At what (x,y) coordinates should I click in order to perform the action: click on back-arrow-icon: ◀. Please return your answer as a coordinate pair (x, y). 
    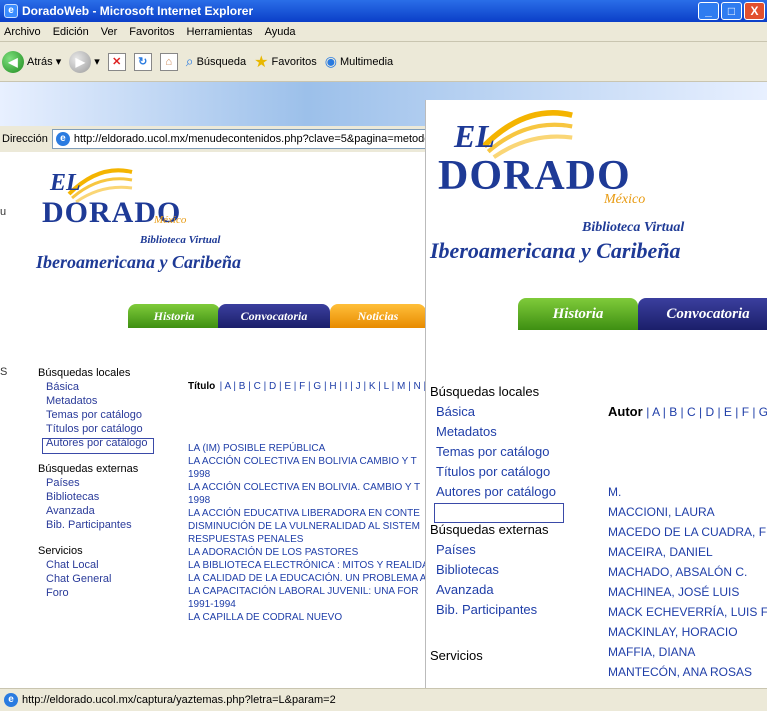
    Looking at the image, I should click on (13, 61).